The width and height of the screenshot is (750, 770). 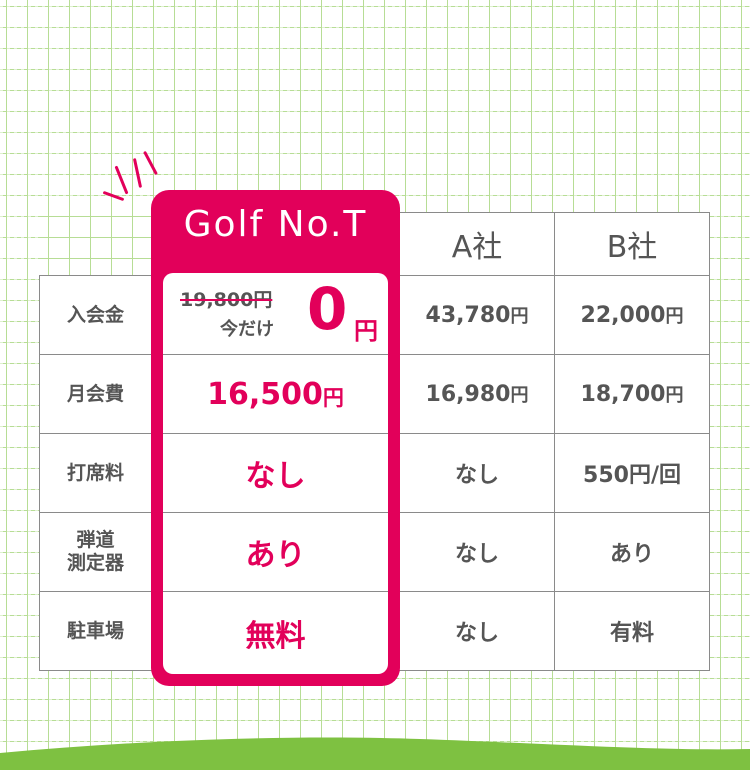 I want to click on golf-bay-fee: なし, so click(x=275, y=476).